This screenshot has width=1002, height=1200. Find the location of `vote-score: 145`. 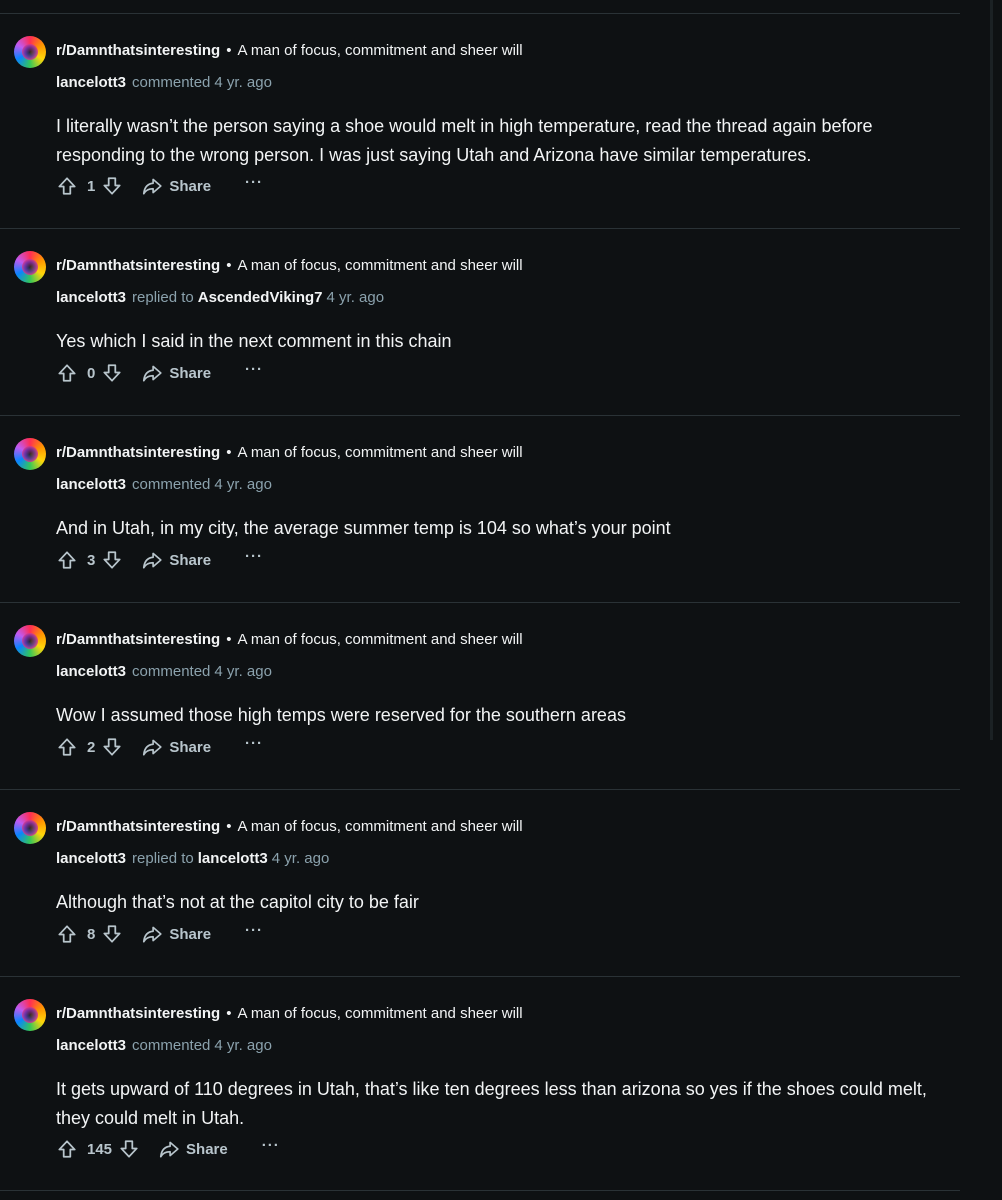

vote-score: 145 is located at coordinates (100, 1149).